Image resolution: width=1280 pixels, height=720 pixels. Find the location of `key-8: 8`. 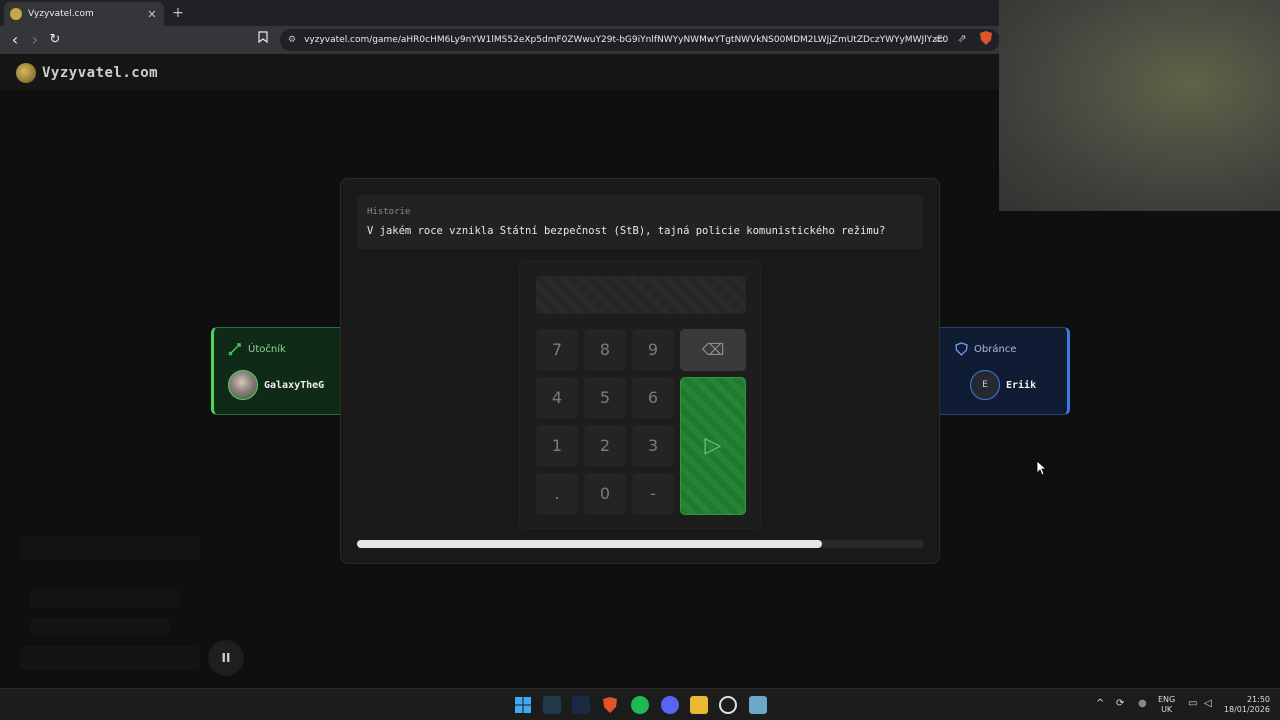

key-8: 8 is located at coordinates (605, 350).